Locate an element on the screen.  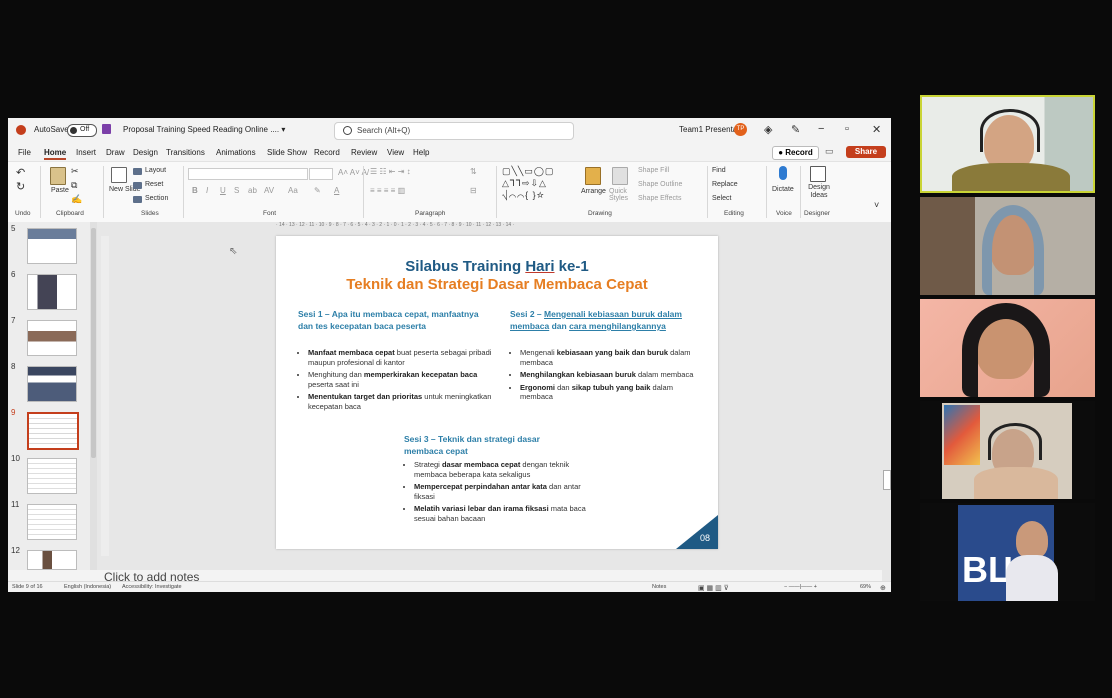
shape-fill-button: Shape Fill is located at coordinates (653, 170).